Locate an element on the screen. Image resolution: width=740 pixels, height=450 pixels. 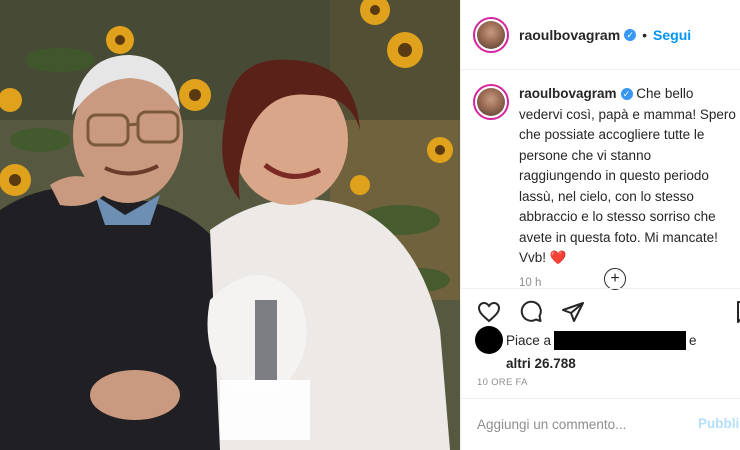
likes-summary: Piace a e altri 26.788 is located at coordinates (607, 348).